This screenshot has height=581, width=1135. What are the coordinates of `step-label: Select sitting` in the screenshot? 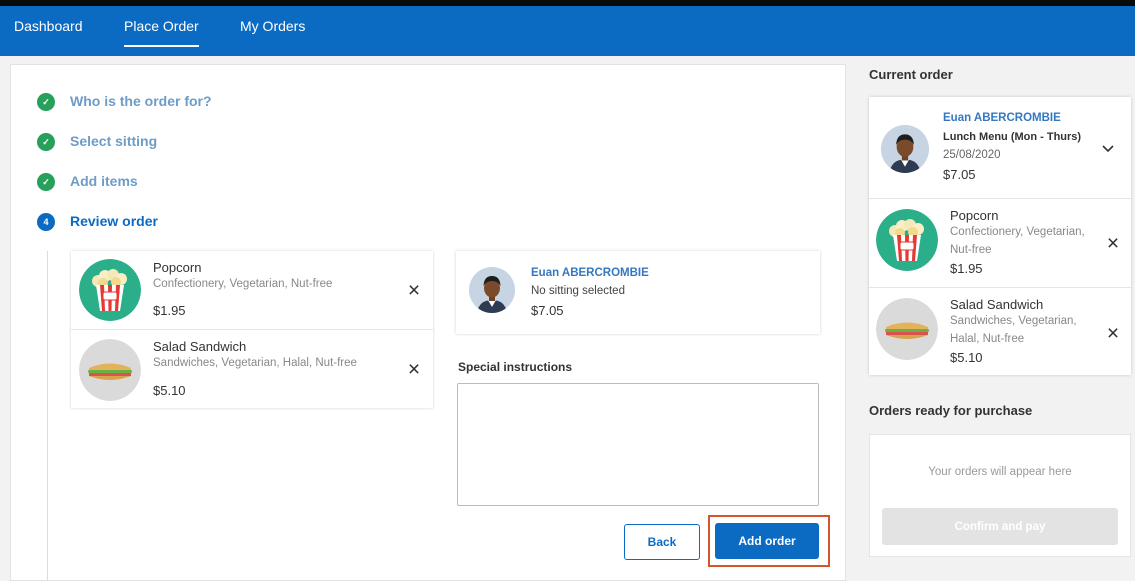 It's located at (114, 141).